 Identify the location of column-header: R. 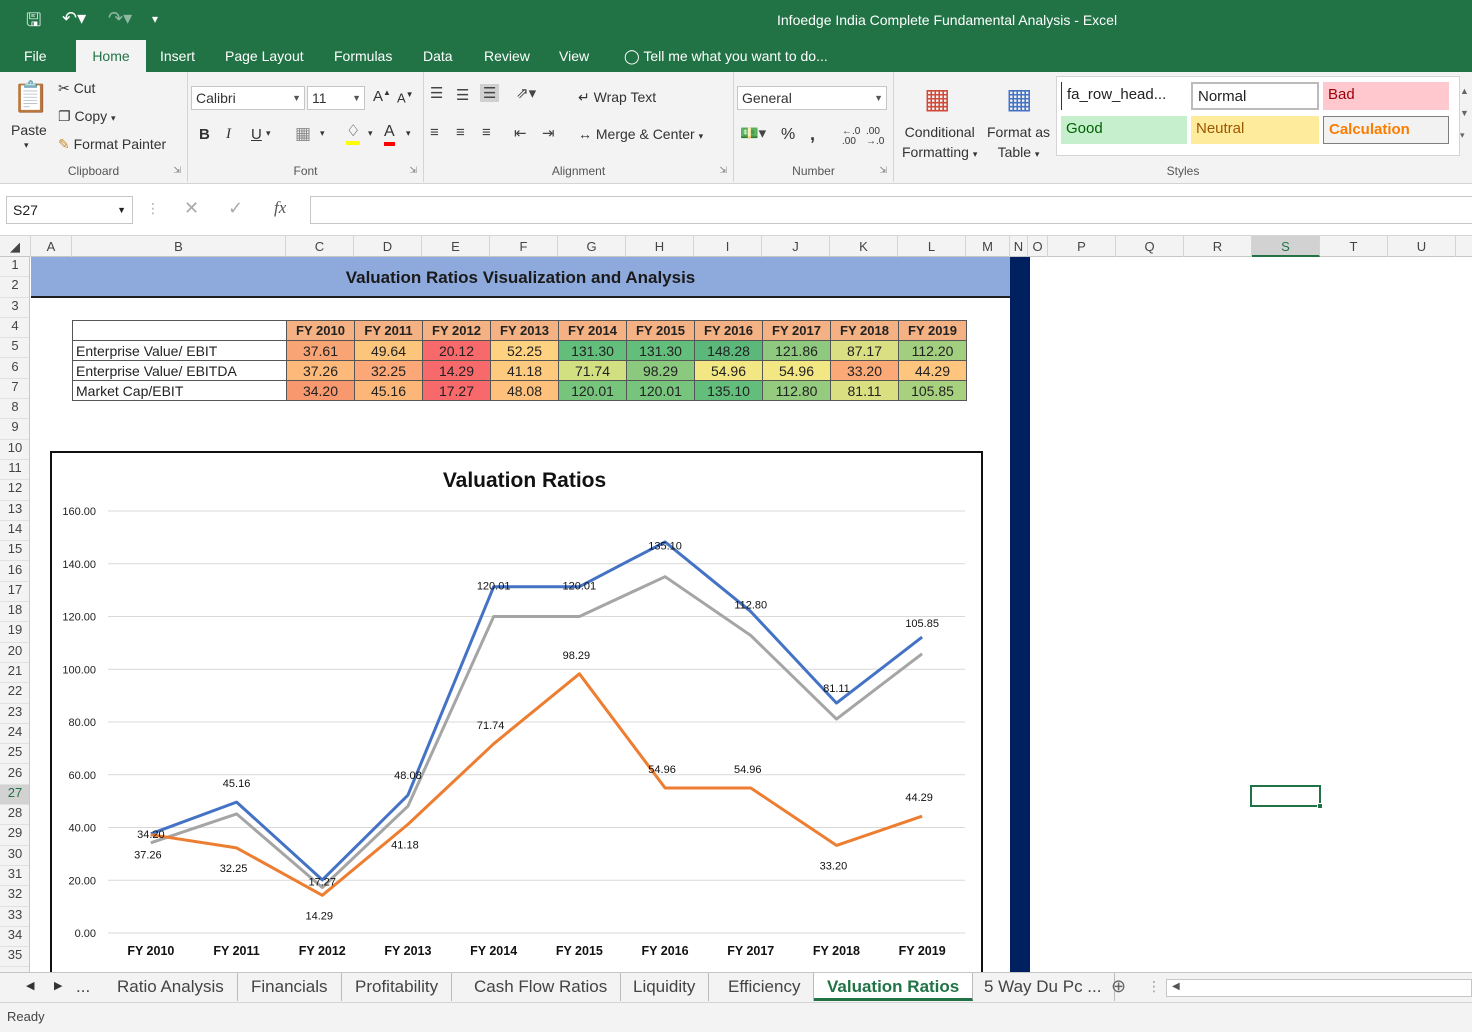
(1218, 246).